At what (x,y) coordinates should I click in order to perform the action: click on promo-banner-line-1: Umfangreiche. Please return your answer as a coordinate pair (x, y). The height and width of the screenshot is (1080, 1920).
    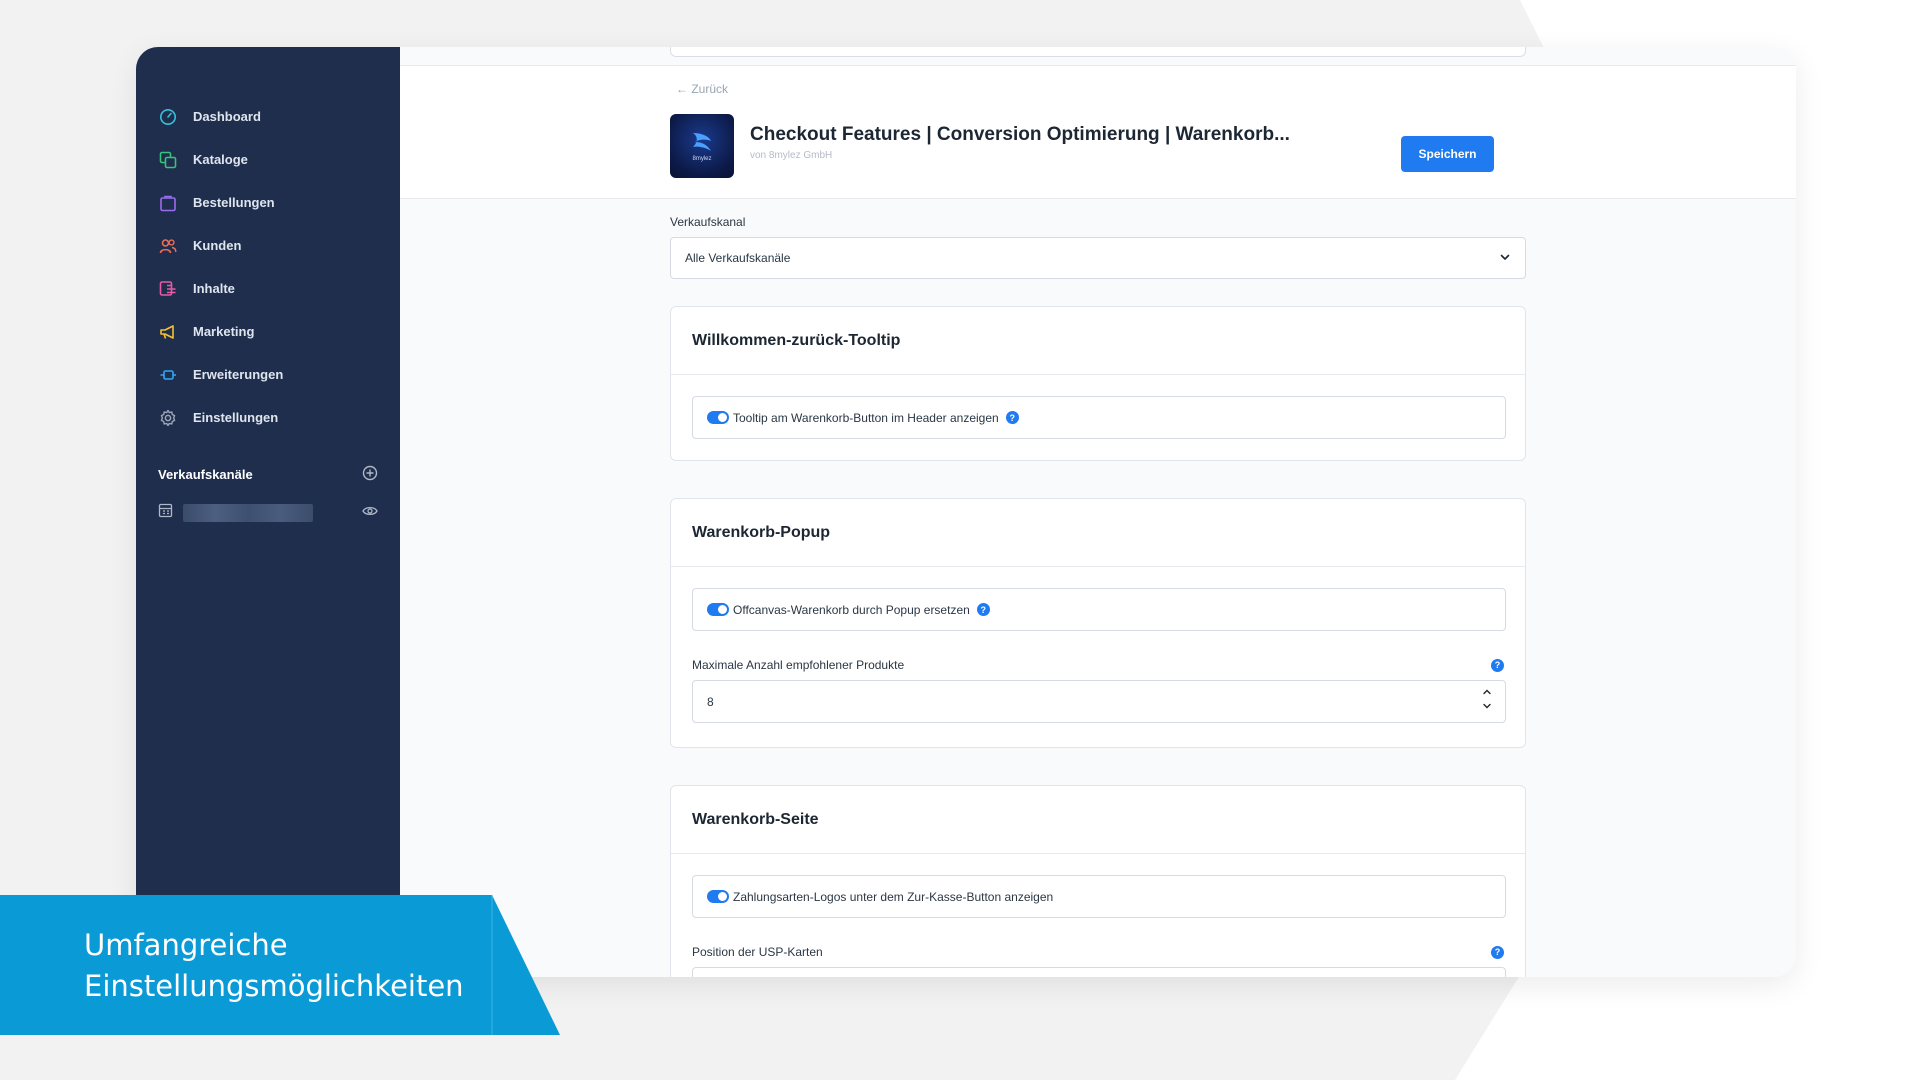
    Looking at the image, I should click on (186, 945).